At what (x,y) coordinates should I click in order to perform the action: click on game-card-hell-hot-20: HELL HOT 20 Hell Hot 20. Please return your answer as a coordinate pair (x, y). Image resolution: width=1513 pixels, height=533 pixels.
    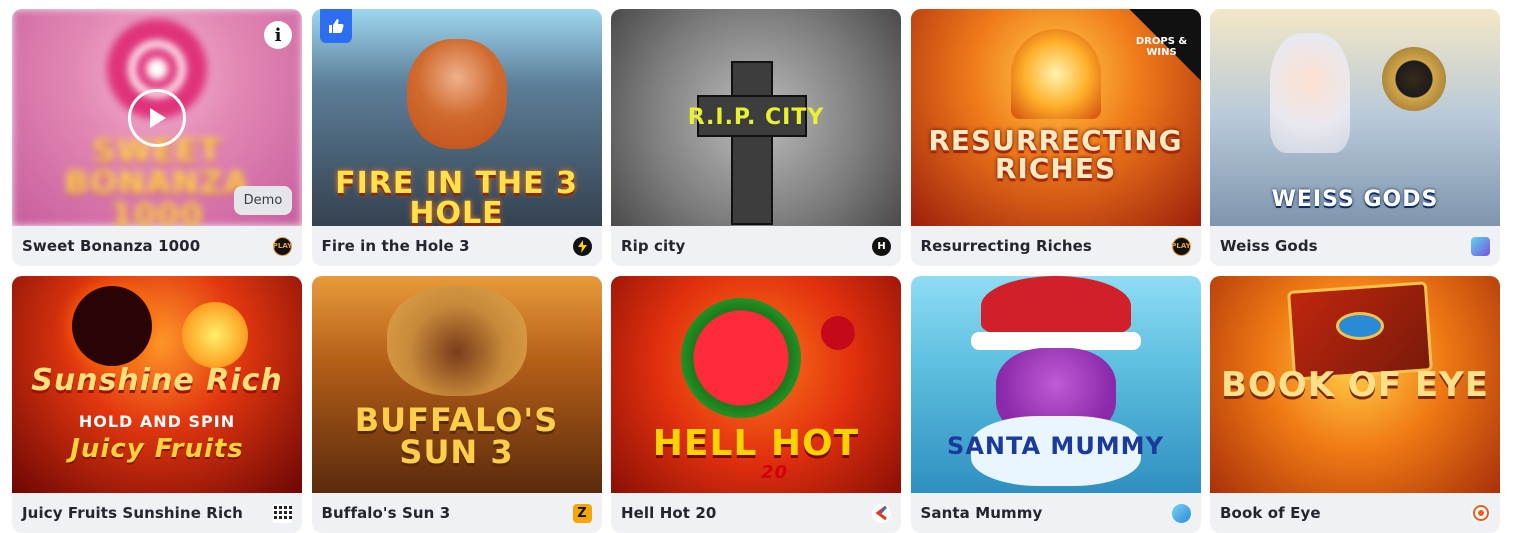
    Looking at the image, I should click on (756, 404).